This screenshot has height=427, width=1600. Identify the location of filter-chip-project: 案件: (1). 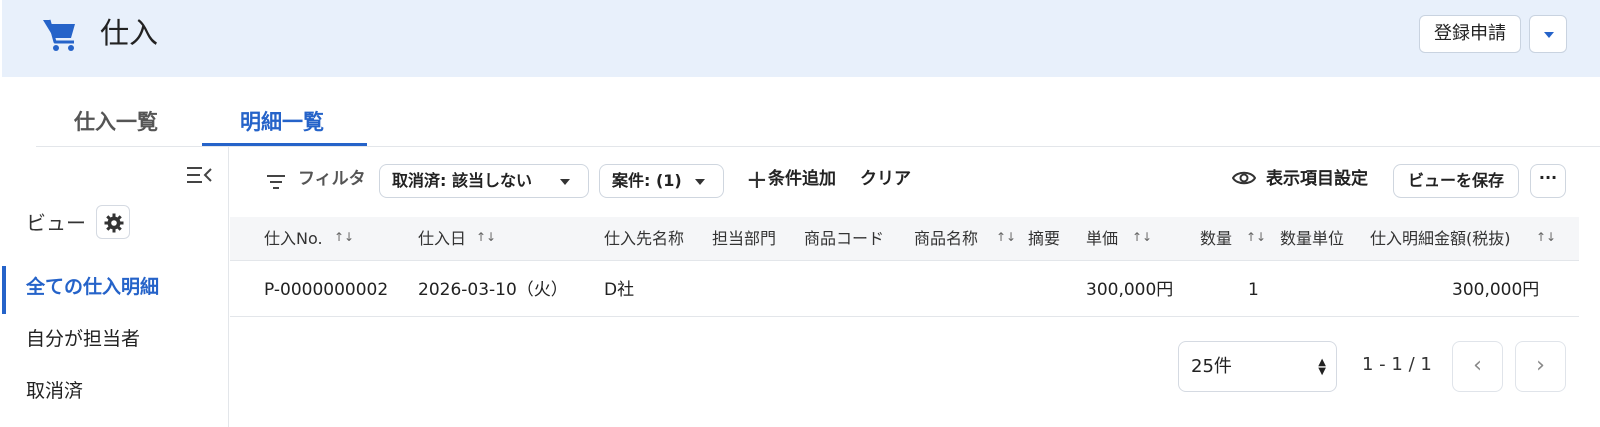
(661, 181).